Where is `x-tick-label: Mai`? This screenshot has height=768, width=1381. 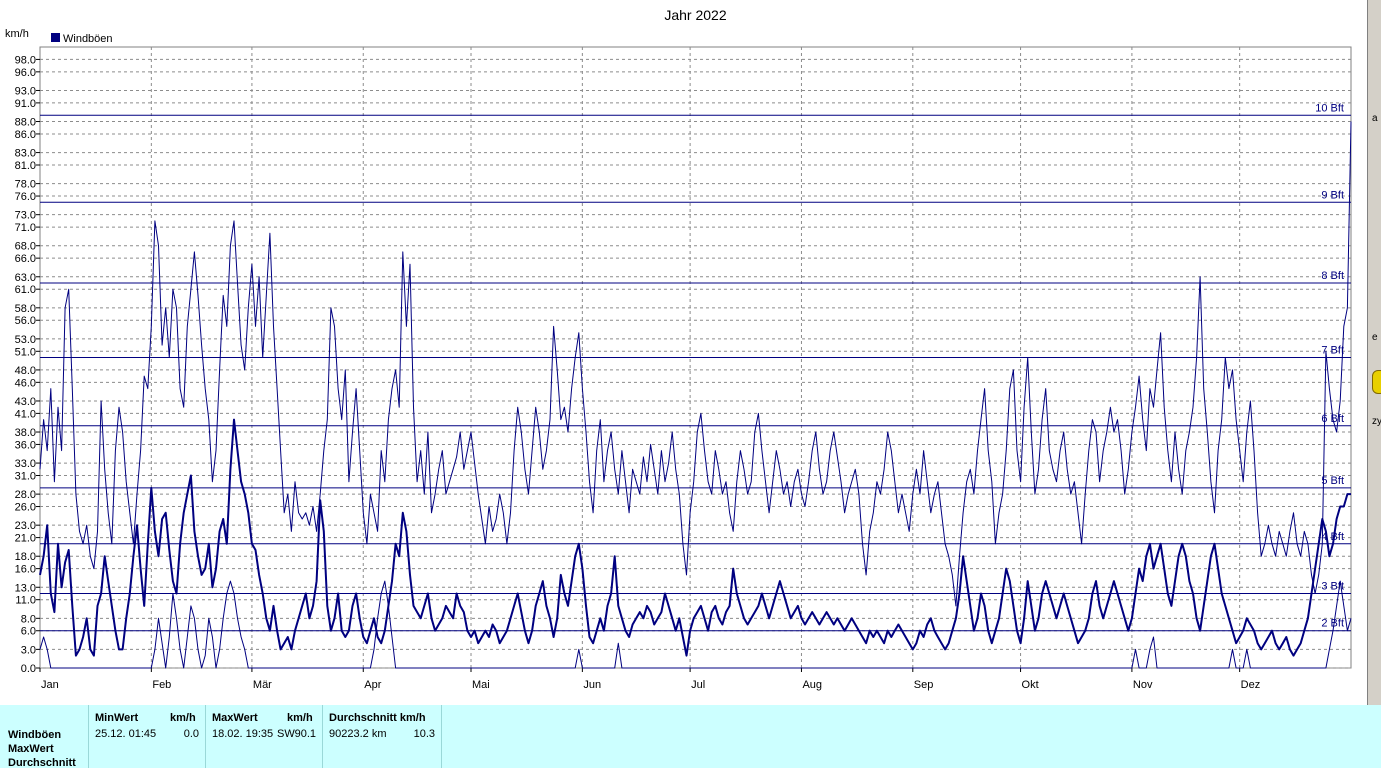 x-tick-label: Mai is located at coordinates (481, 685).